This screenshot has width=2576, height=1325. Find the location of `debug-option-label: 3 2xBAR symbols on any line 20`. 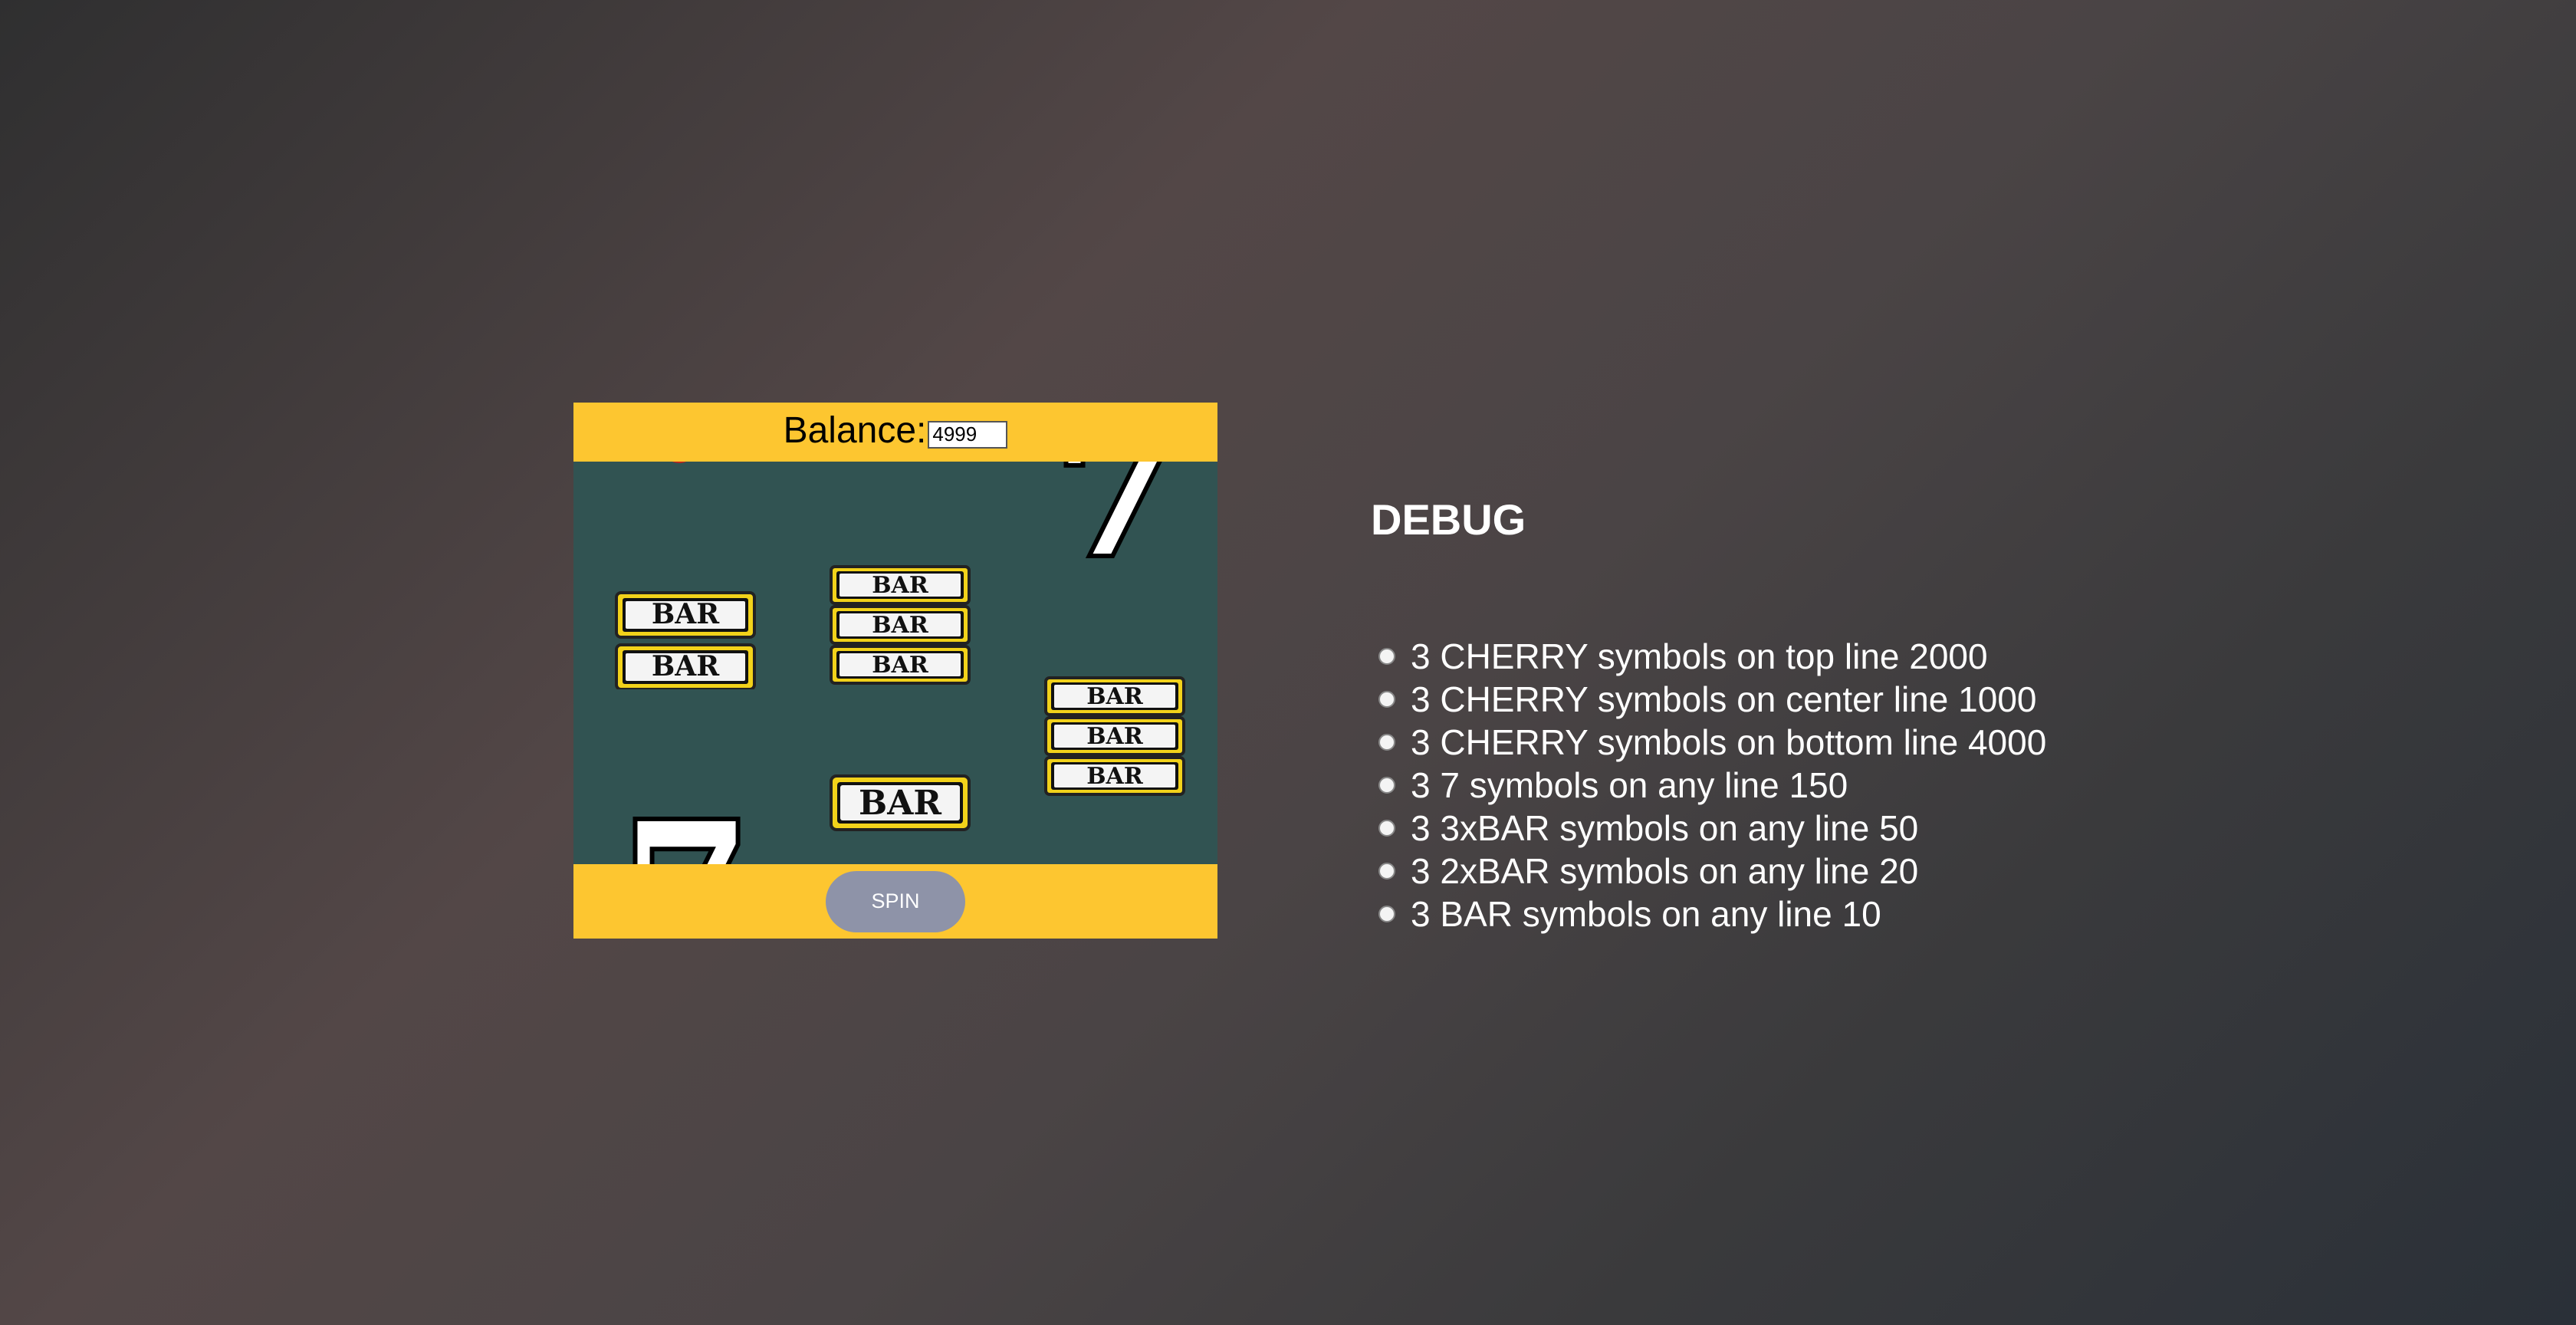

debug-option-label: 3 2xBAR symbols on any line 20 is located at coordinates (1665, 871).